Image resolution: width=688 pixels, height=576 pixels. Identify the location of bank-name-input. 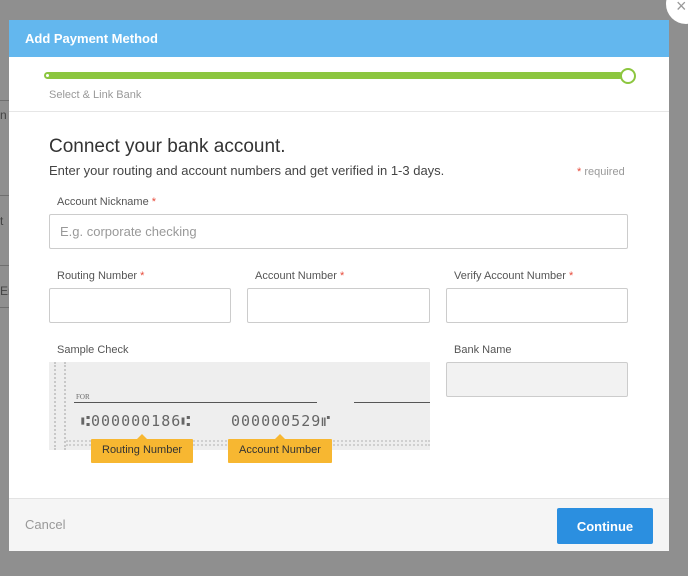
(537, 379).